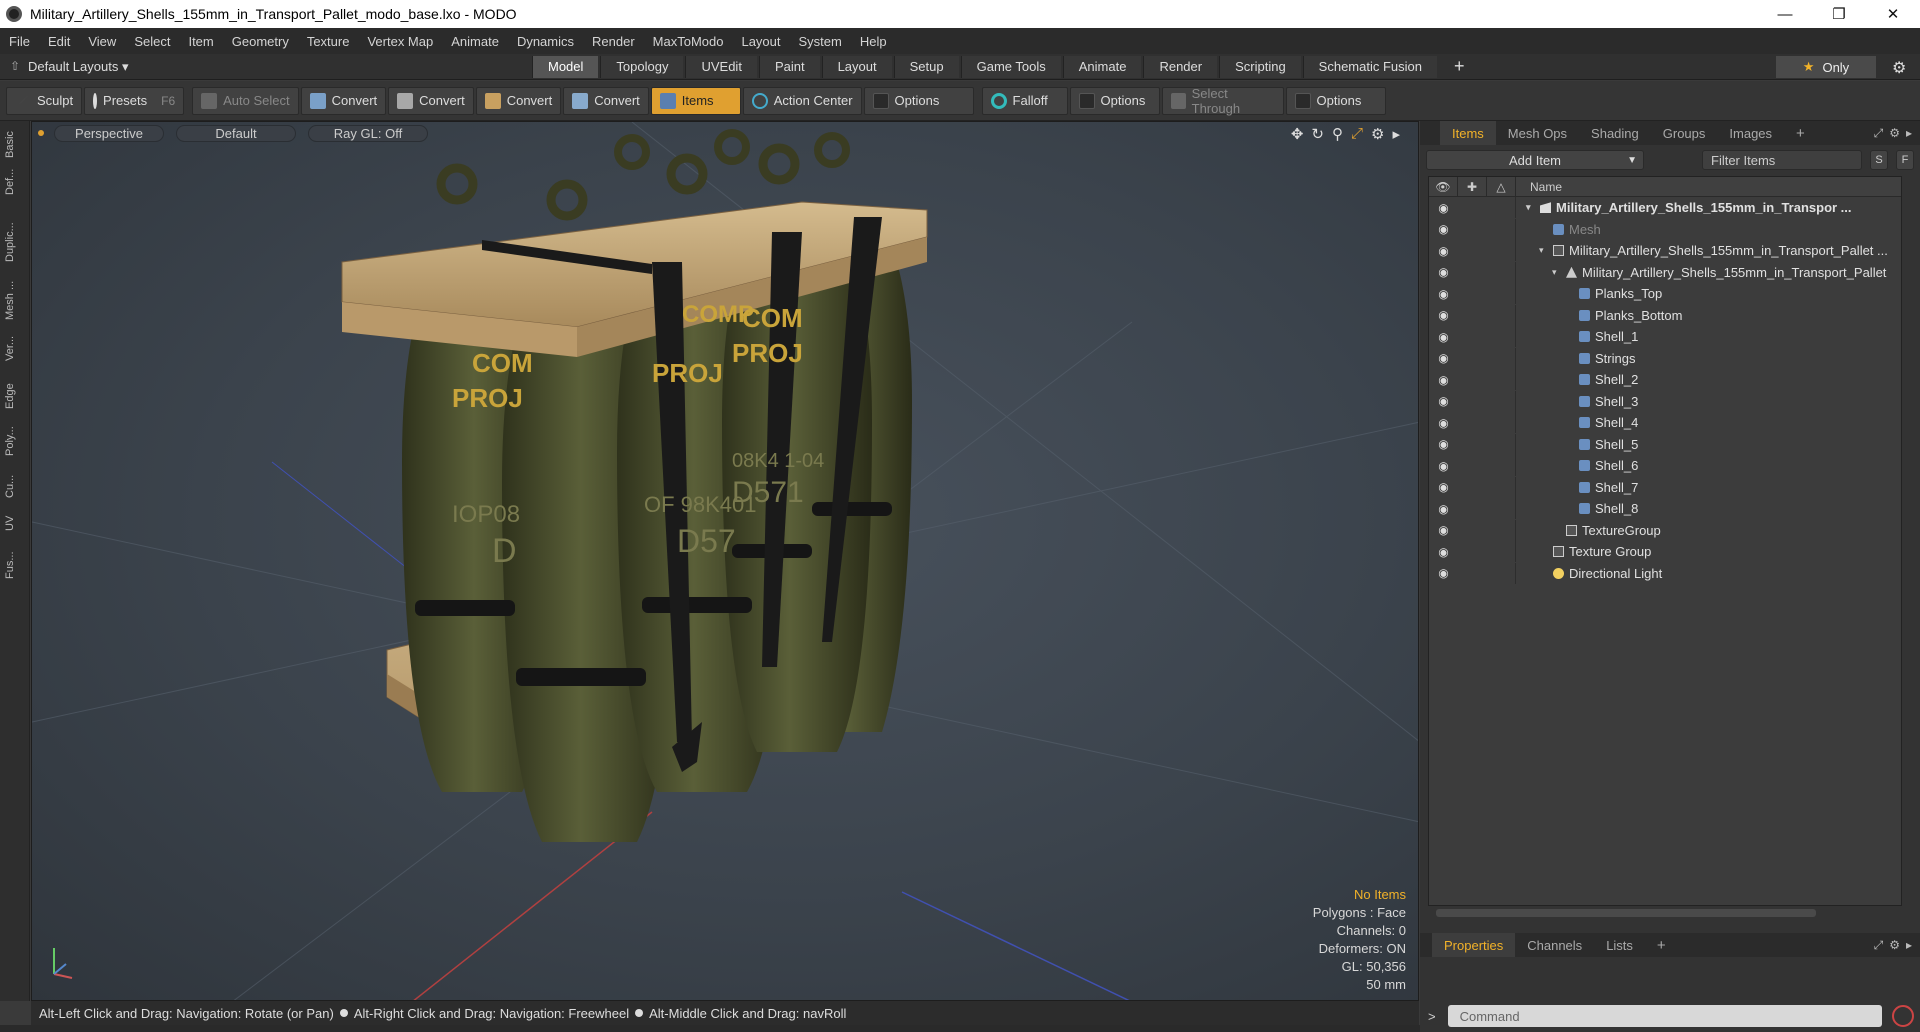 The image size is (1920, 1032). I want to click on name-column-header: Name, so click(1539, 187).